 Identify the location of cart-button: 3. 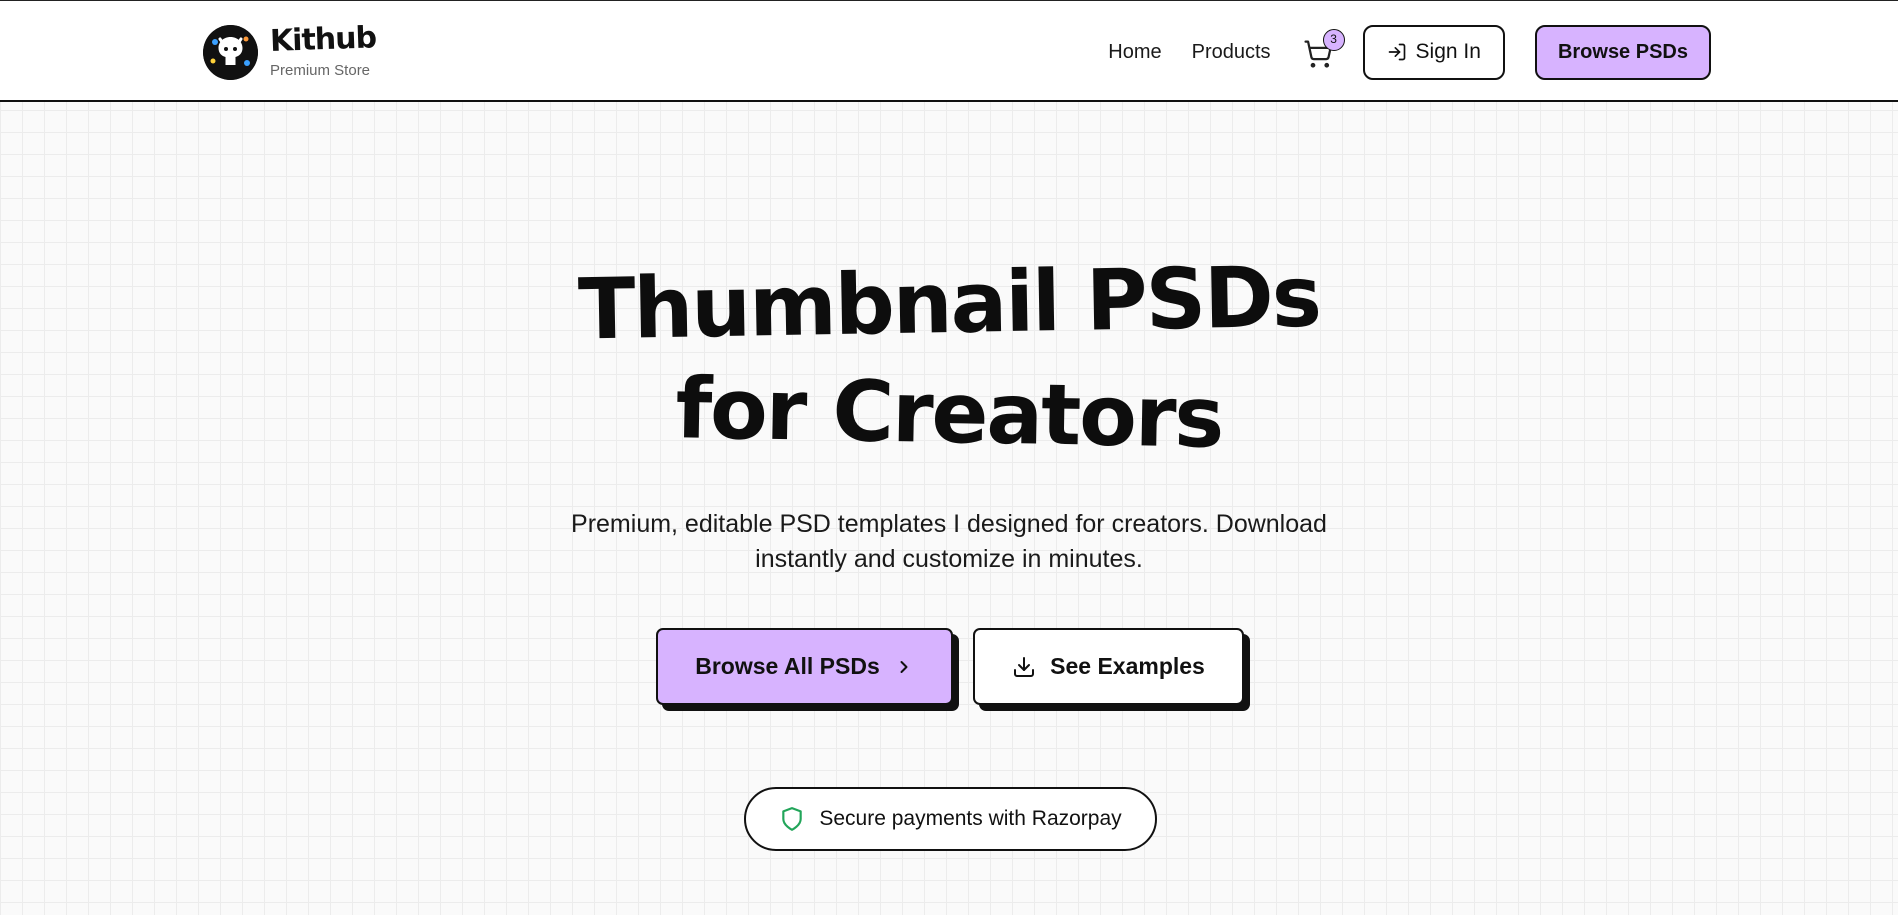
(1324, 49).